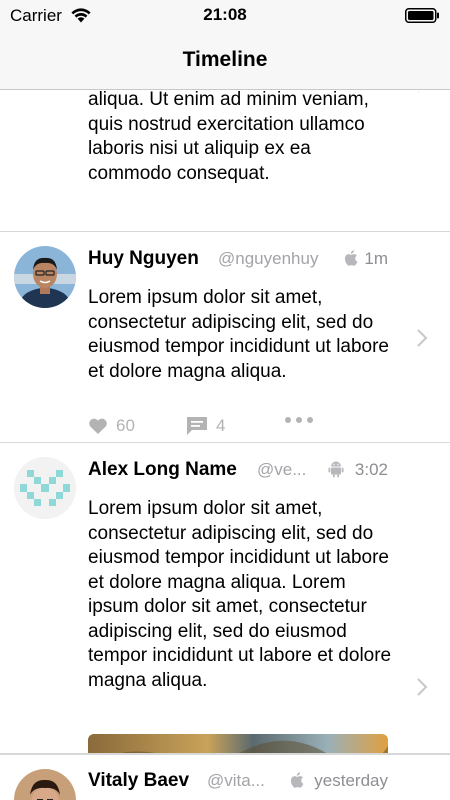 The height and width of the screenshot is (800, 450). What do you see at coordinates (422, 15) in the screenshot?
I see `battery-icon` at bounding box center [422, 15].